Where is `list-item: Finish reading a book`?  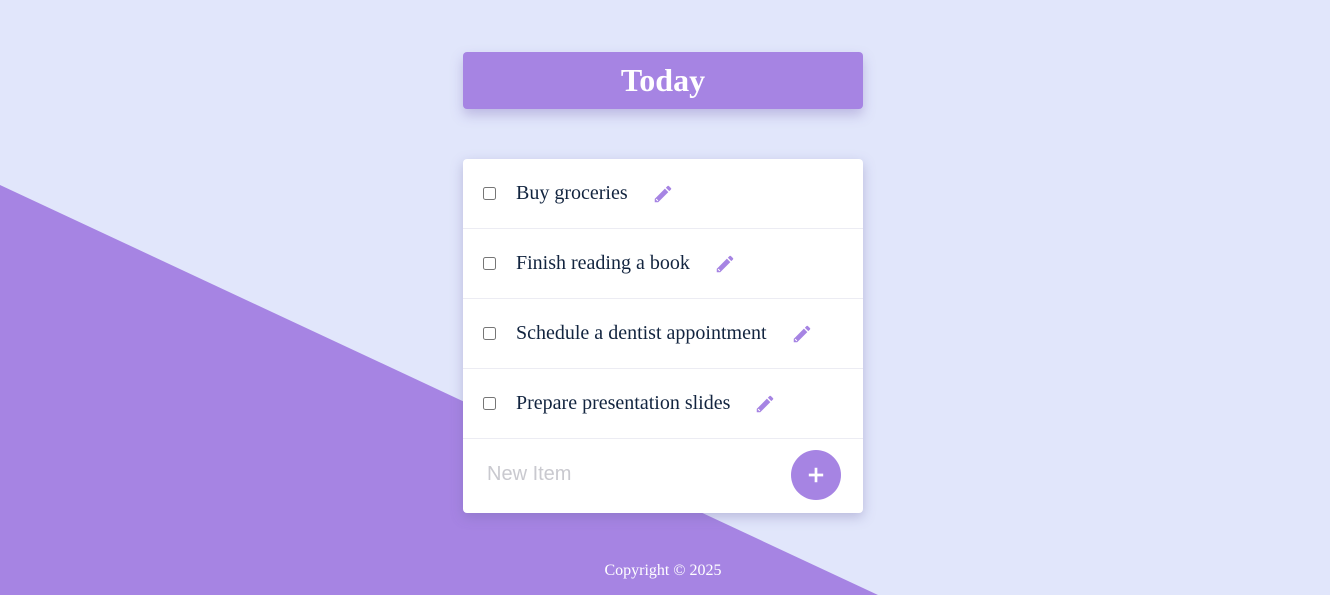 list-item: Finish reading a book is located at coordinates (663, 264).